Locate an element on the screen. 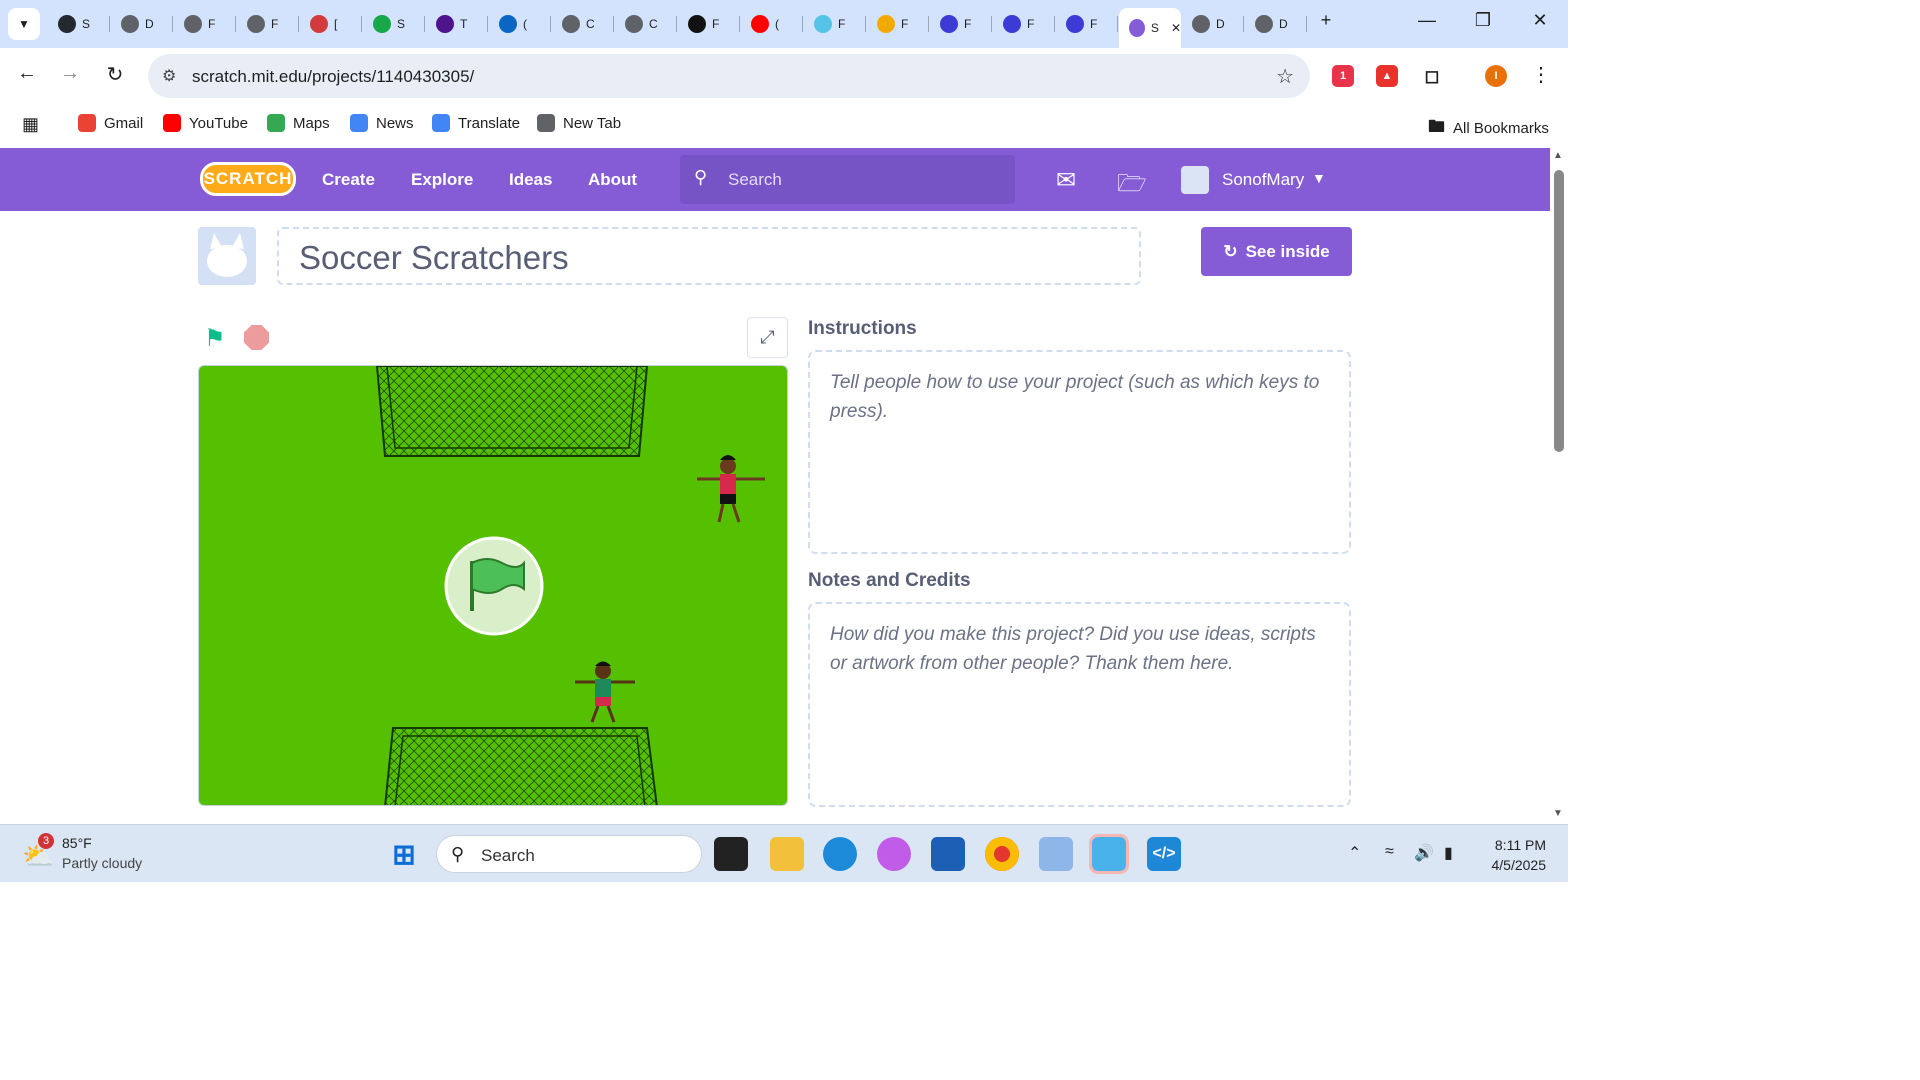 This screenshot has height=1080, width=1920. browser-tab: S ✕ is located at coordinates (1150, 28).